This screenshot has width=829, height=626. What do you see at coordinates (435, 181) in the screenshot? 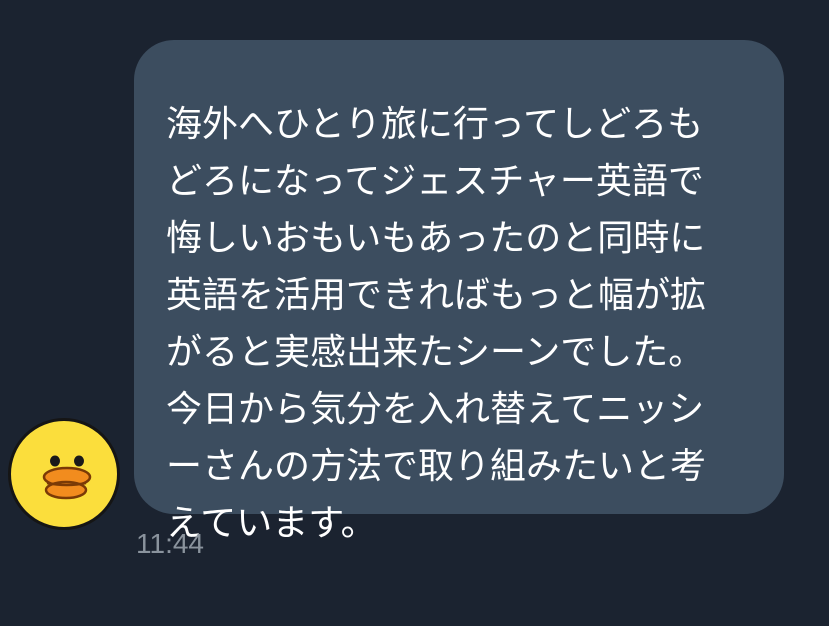
I see `message-line: どろになってジェスチャー英語で` at bounding box center [435, 181].